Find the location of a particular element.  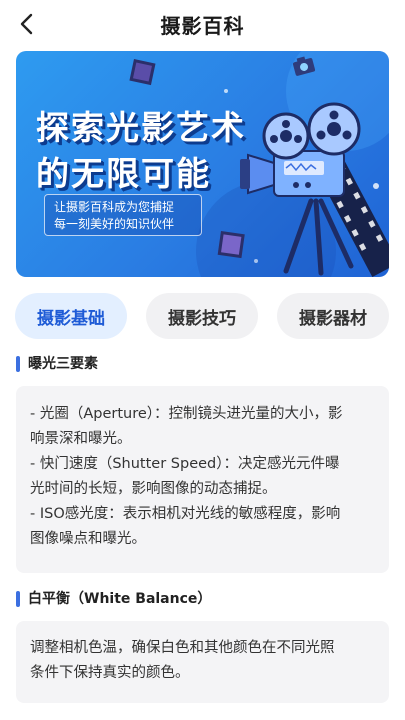

top-bar: 摄影百科 is located at coordinates (202, 24).